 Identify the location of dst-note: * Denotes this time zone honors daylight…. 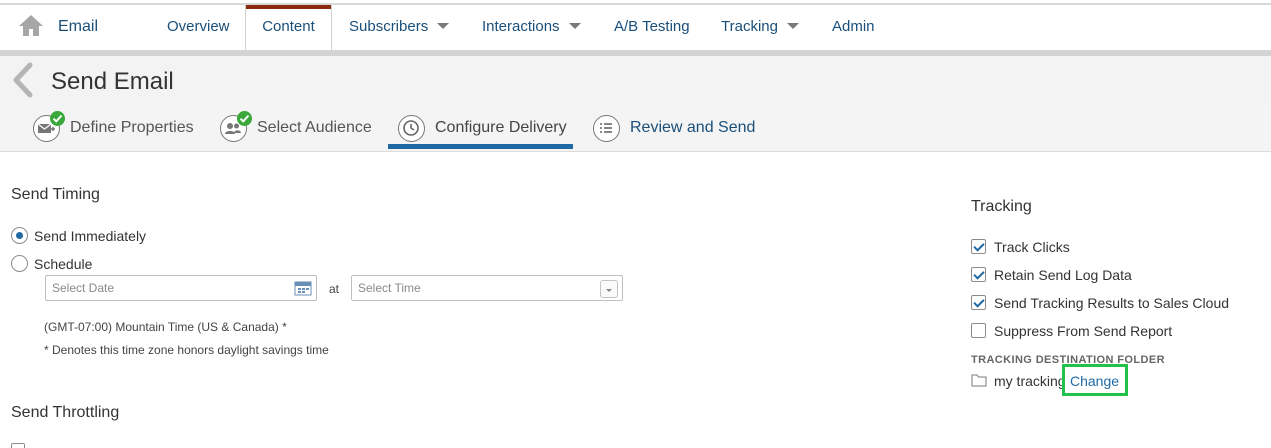
(186, 350).